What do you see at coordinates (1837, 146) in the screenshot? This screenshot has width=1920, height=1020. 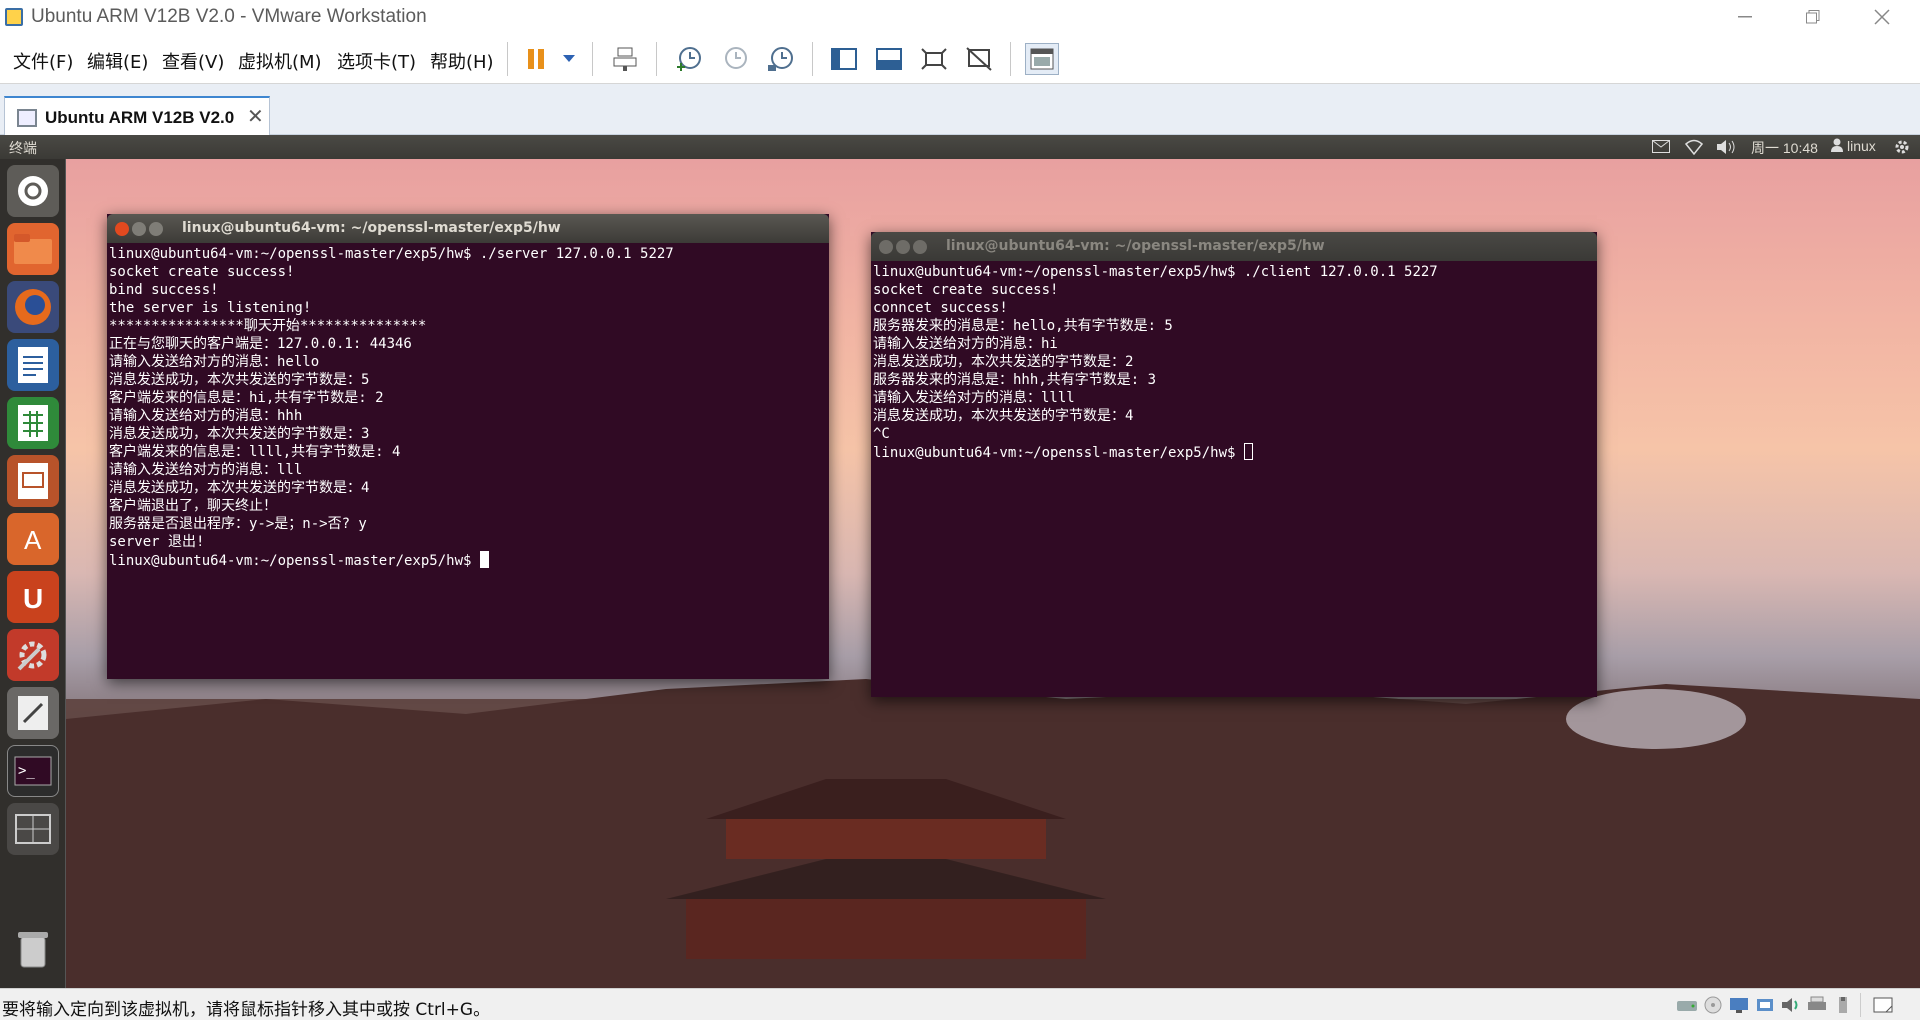 I see `user-icon` at bounding box center [1837, 146].